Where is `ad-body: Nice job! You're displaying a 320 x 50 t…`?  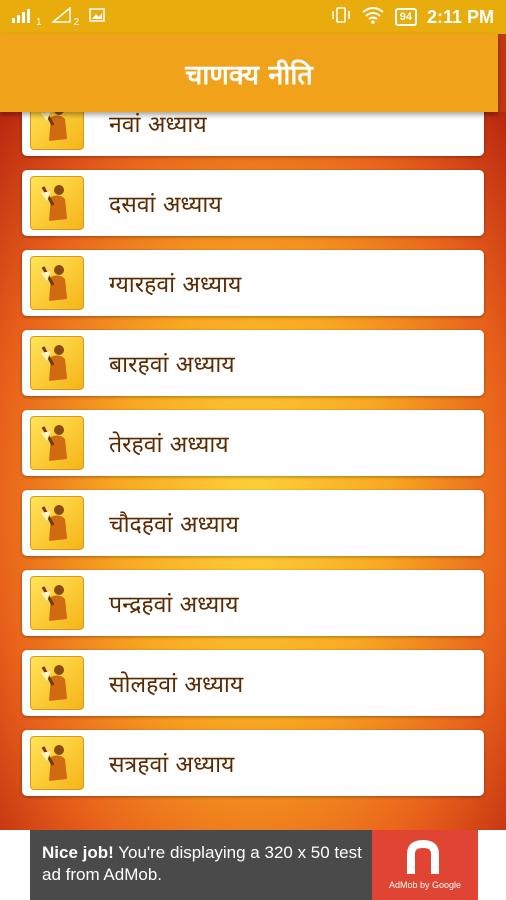
ad-body: Nice job! You're displaying a 320 x 50 t… is located at coordinates (254, 865).